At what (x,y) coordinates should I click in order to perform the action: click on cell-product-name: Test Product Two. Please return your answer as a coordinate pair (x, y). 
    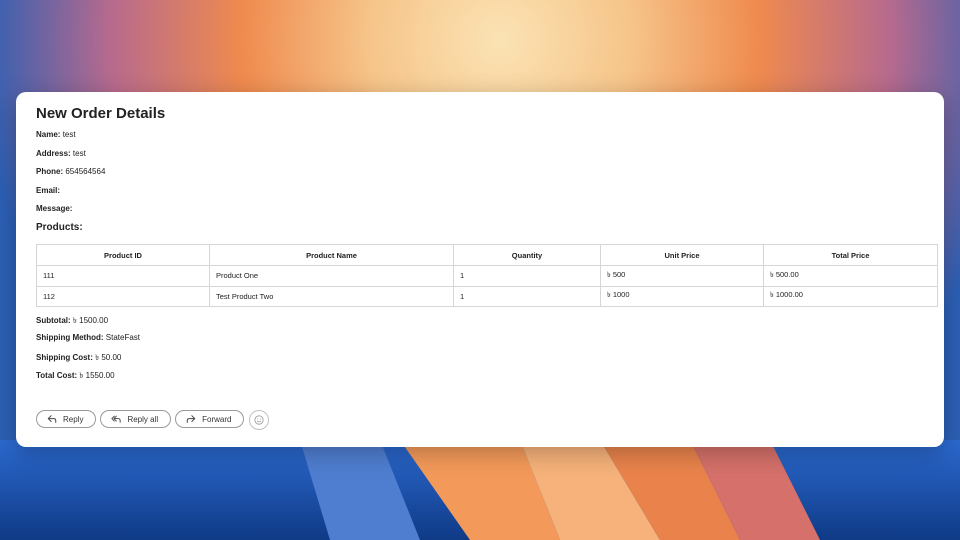
    Looking at the image, I should click on (331, 296).